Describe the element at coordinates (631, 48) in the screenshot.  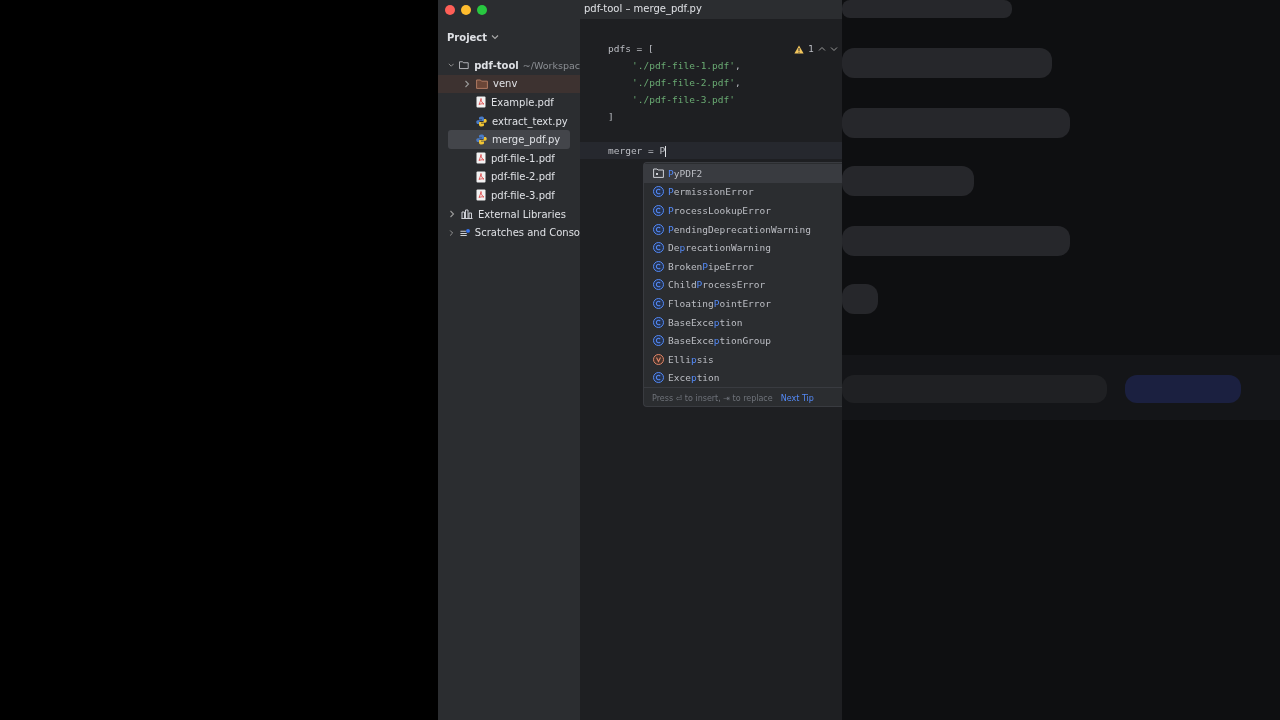
I see `code-line: pdfs = [` at that location.